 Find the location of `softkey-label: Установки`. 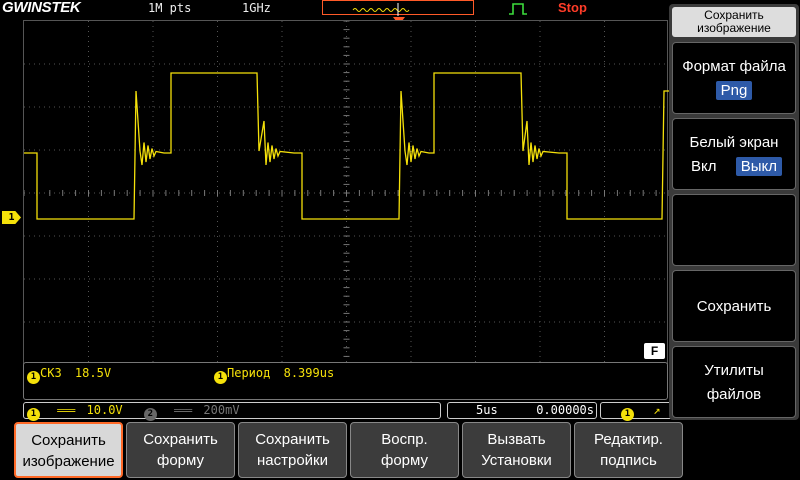

softkey-label: Установки is located at coordinates (516, 460).